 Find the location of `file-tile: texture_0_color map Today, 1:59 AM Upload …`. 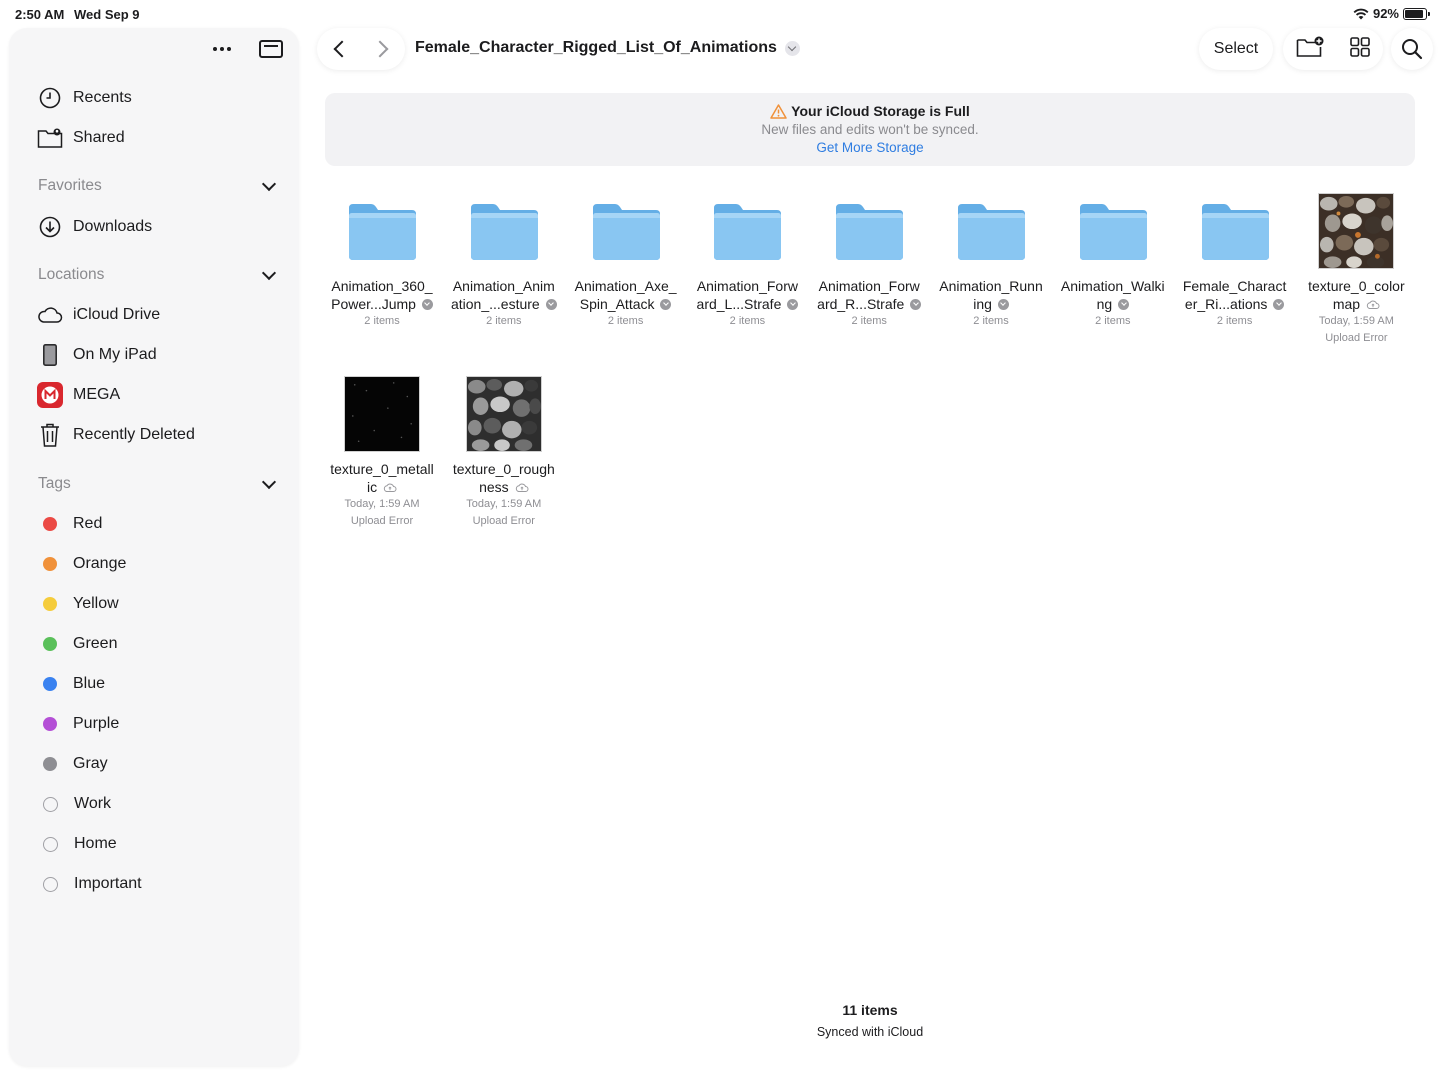

file-tile: texture_0_color map Today, 1:59 AM Upload … is located at coordinates (1356, 268).